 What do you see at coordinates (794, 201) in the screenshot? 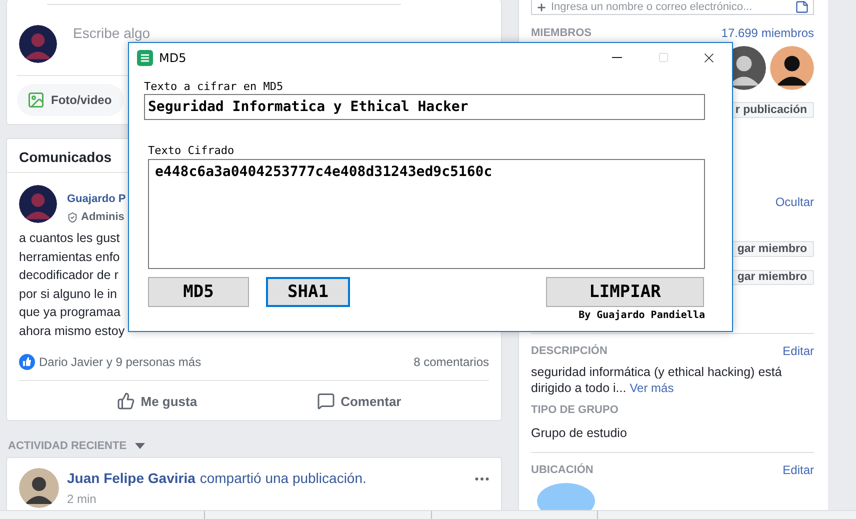
I see `hide-link: Ocultar` at bounding box center [794, 201].